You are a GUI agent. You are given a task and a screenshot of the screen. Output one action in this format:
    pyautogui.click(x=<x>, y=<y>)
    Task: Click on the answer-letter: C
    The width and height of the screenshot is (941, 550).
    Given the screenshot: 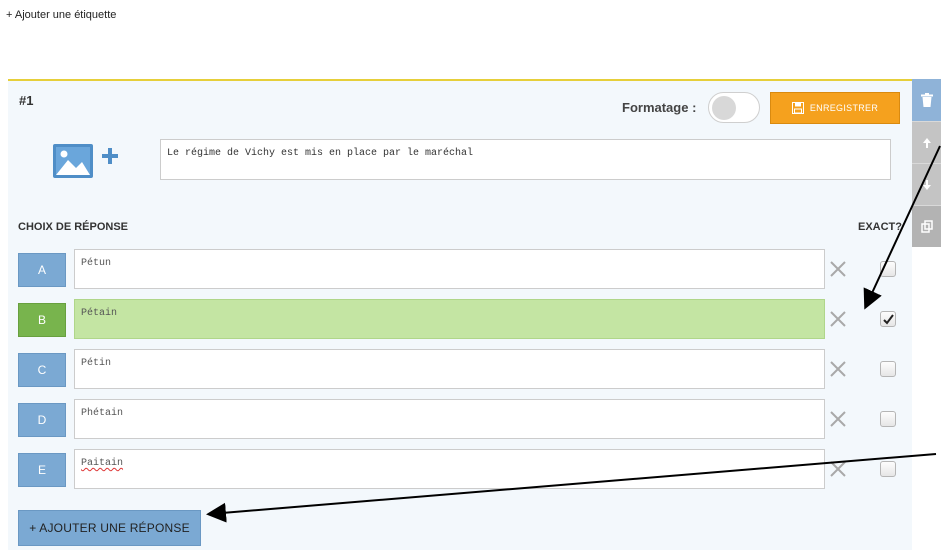 What is the action you would take?
    pyautogui.click(x=42, y=370)
    